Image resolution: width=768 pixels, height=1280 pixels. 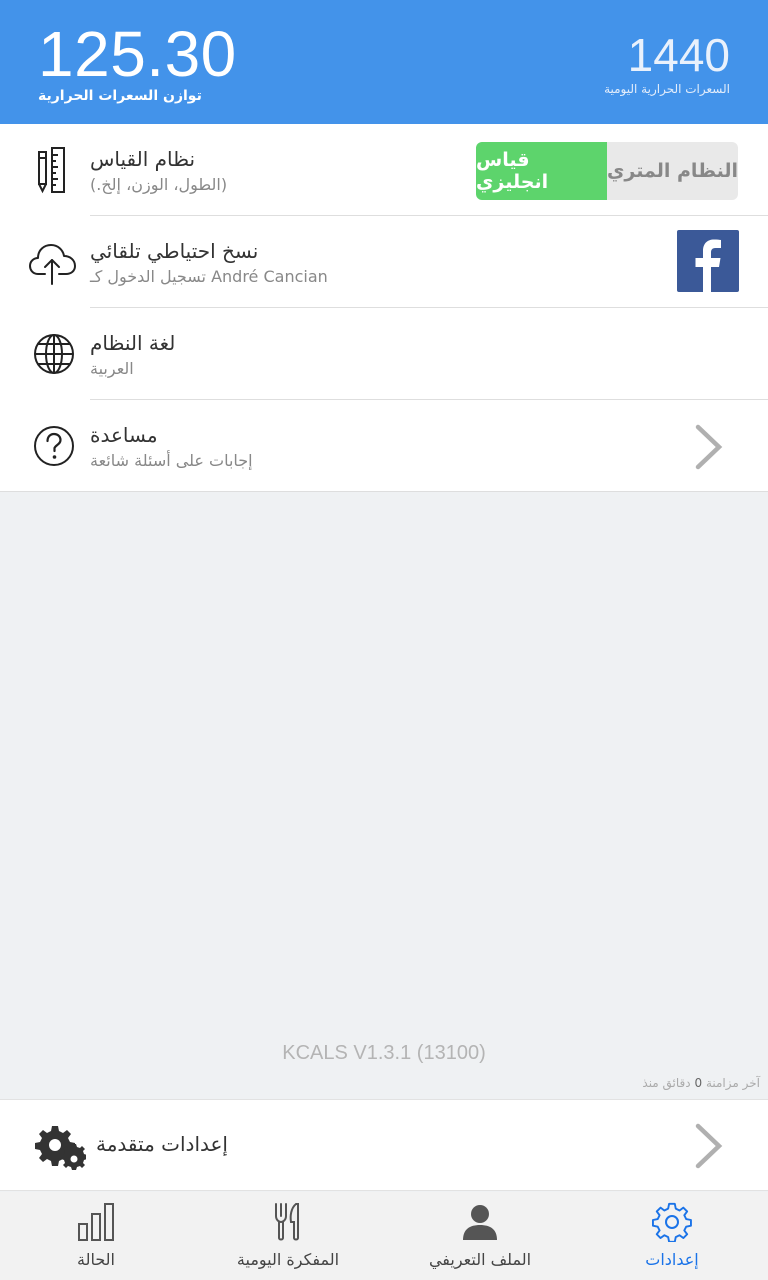 What do you see at coordinates (53, 263) in the screenshot?
I see `cloud-upload-icon` at bounding box center [53, 263].